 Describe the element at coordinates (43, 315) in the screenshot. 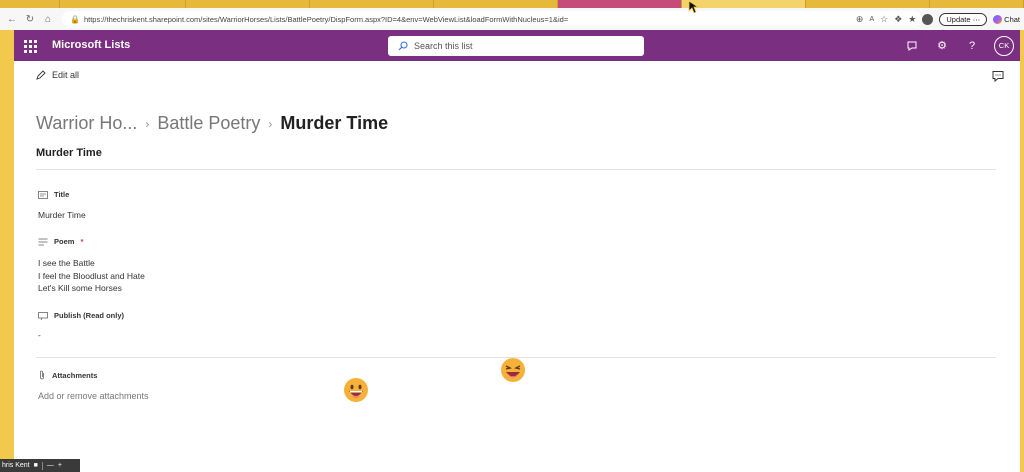

I see `calculated-field-icon` at that location.